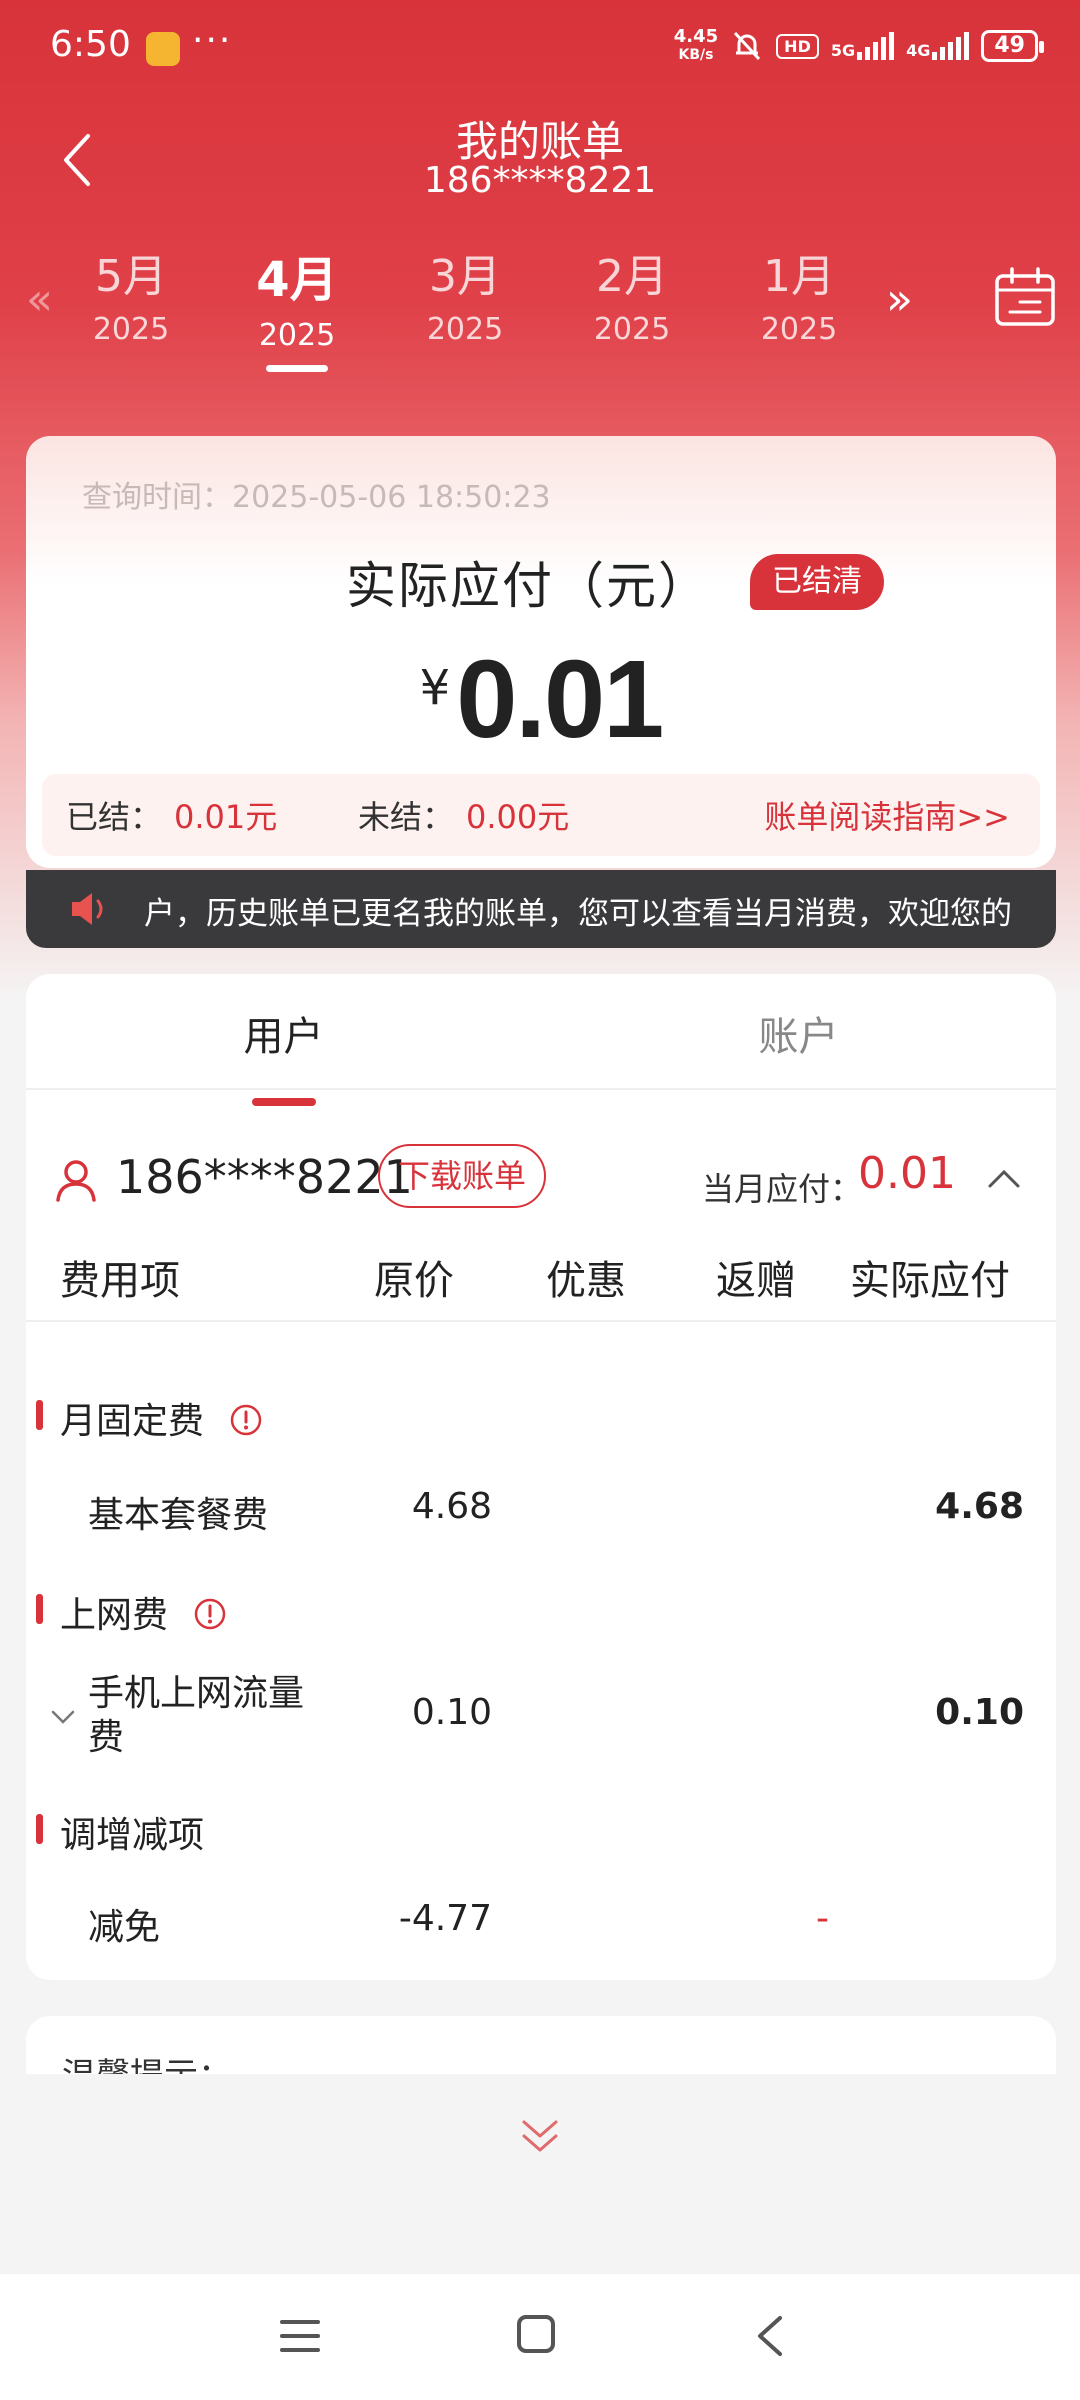 Image resolution: width=1080 pixels, height=2400 pixels. Describe the element at coordinates (149, 1418) in the screenshot. I see `section-monthly-fixed: 月固定费` at that location.